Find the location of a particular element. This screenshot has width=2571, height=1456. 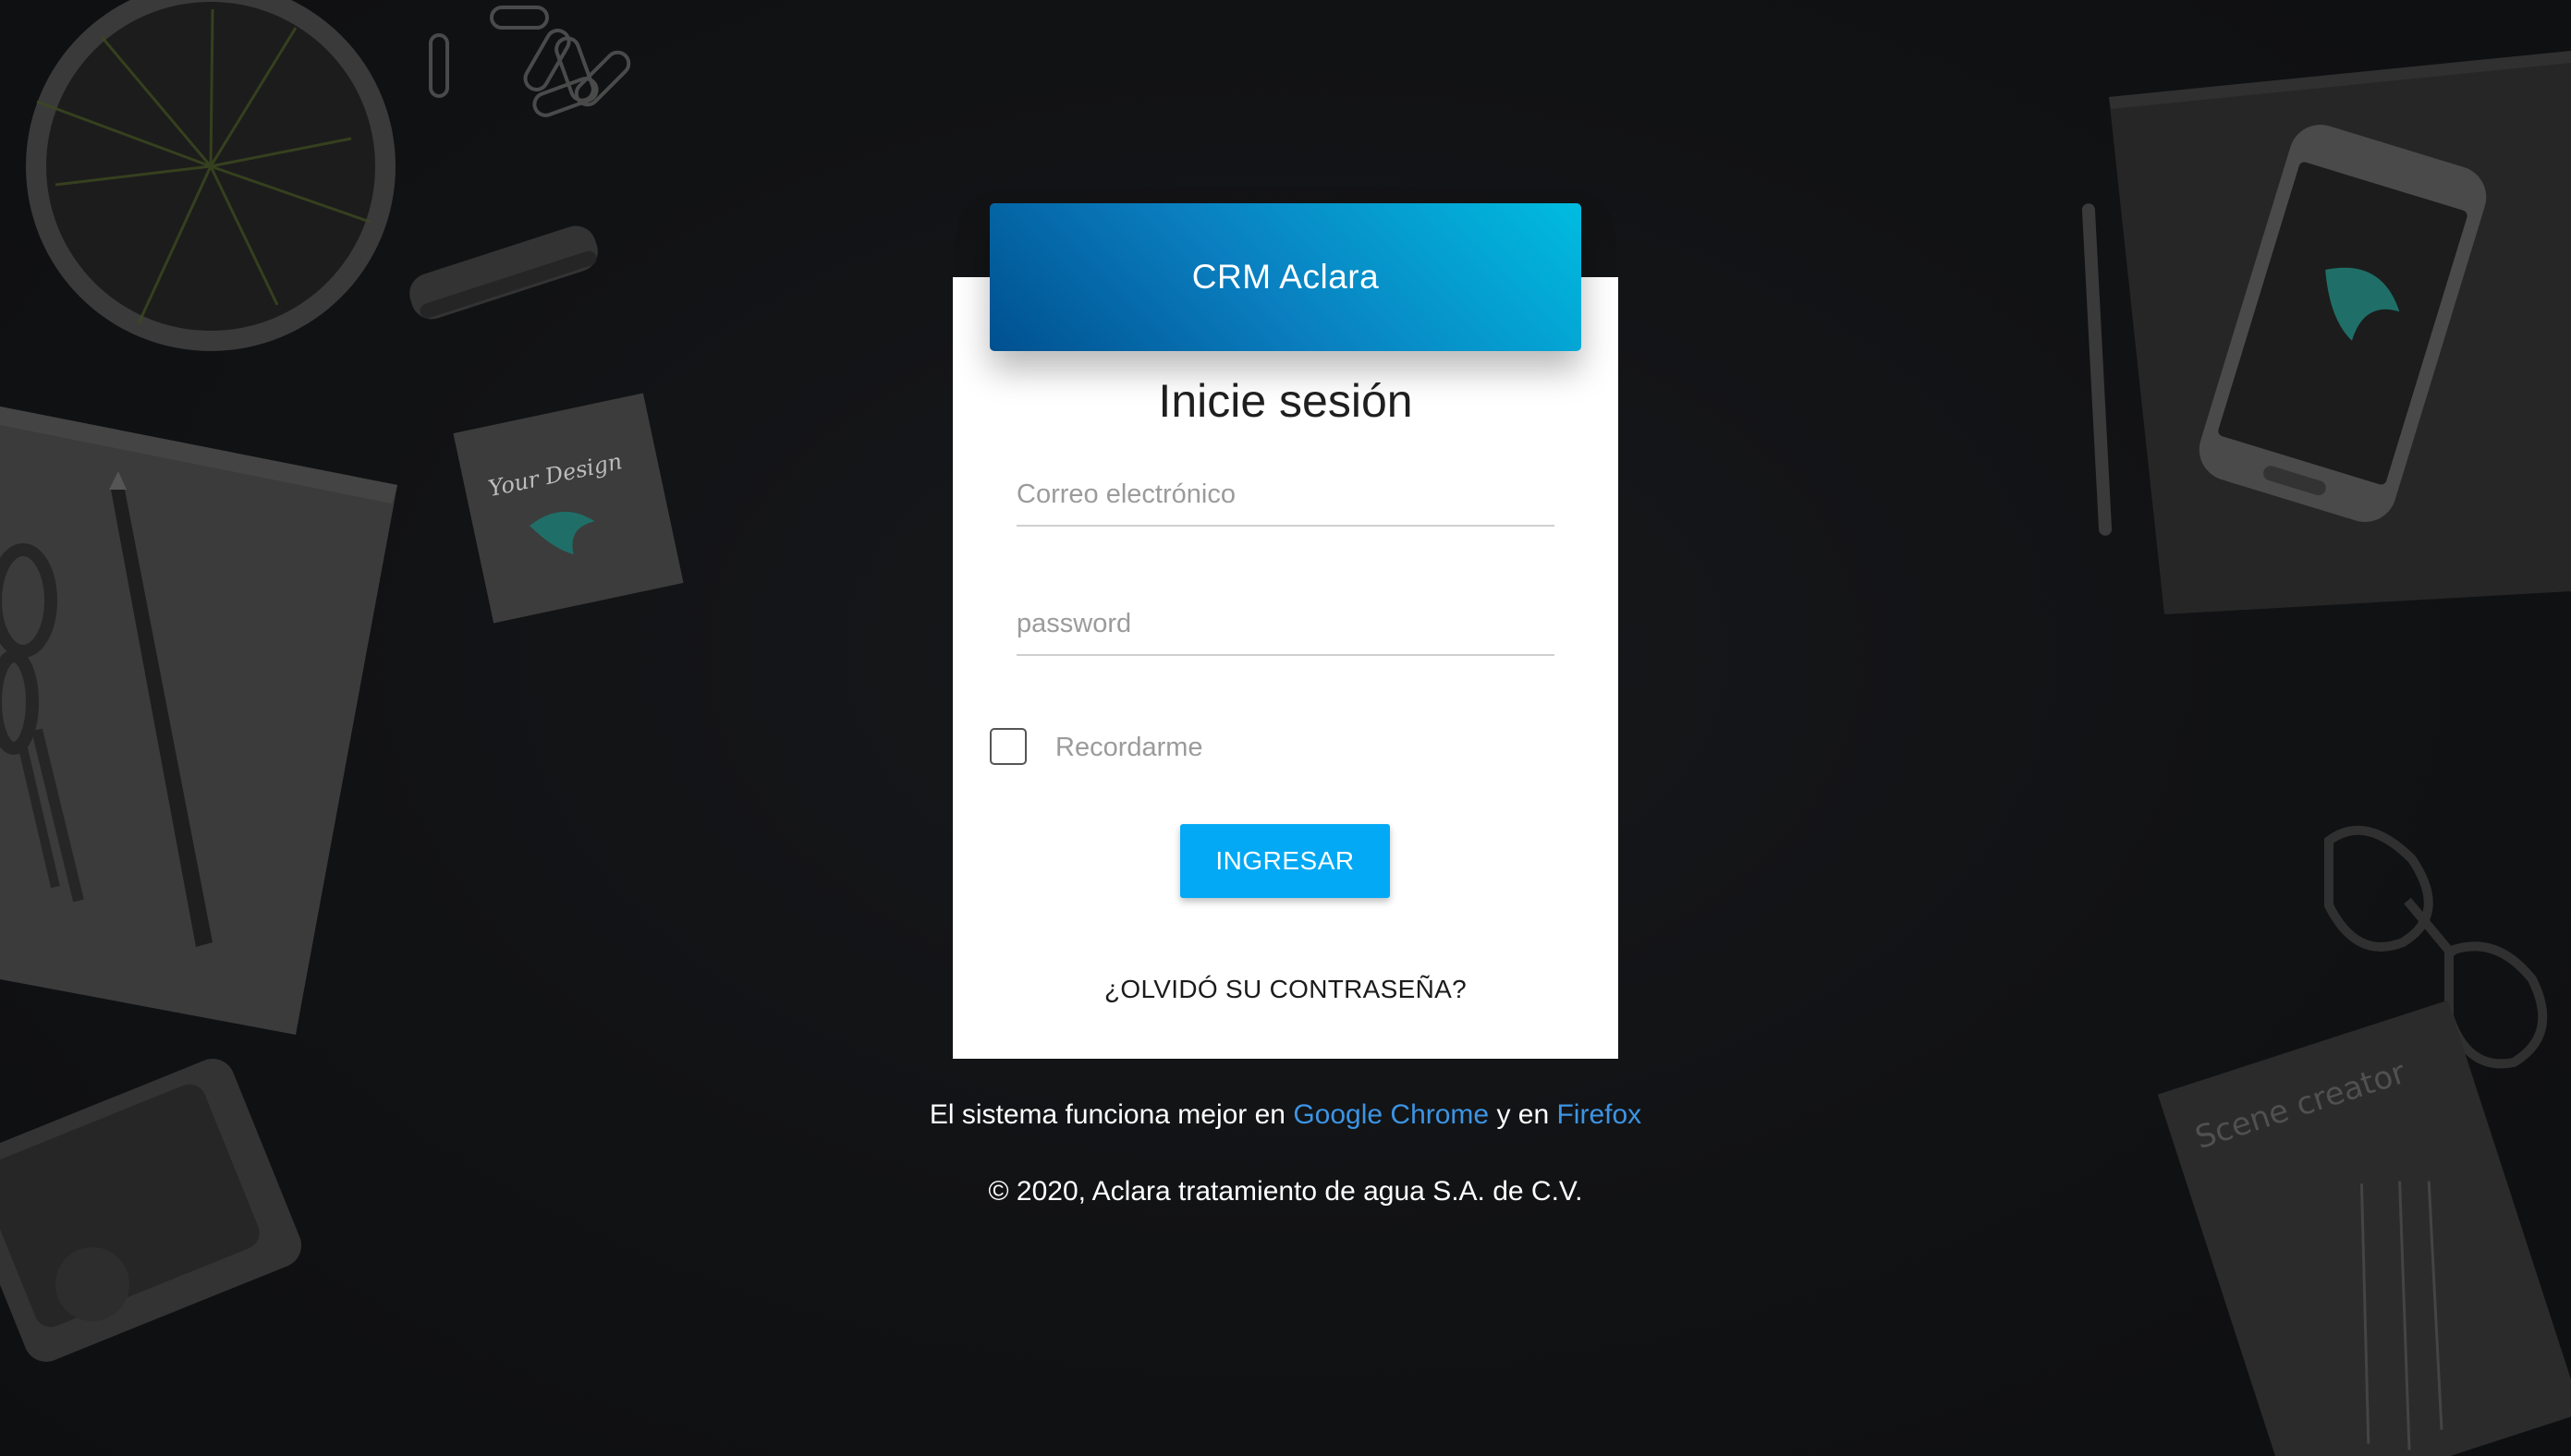

forgot-password-link: ¿OLVIDÓ SU CONTRASEÑA? is located at coordinates (1285, 989).